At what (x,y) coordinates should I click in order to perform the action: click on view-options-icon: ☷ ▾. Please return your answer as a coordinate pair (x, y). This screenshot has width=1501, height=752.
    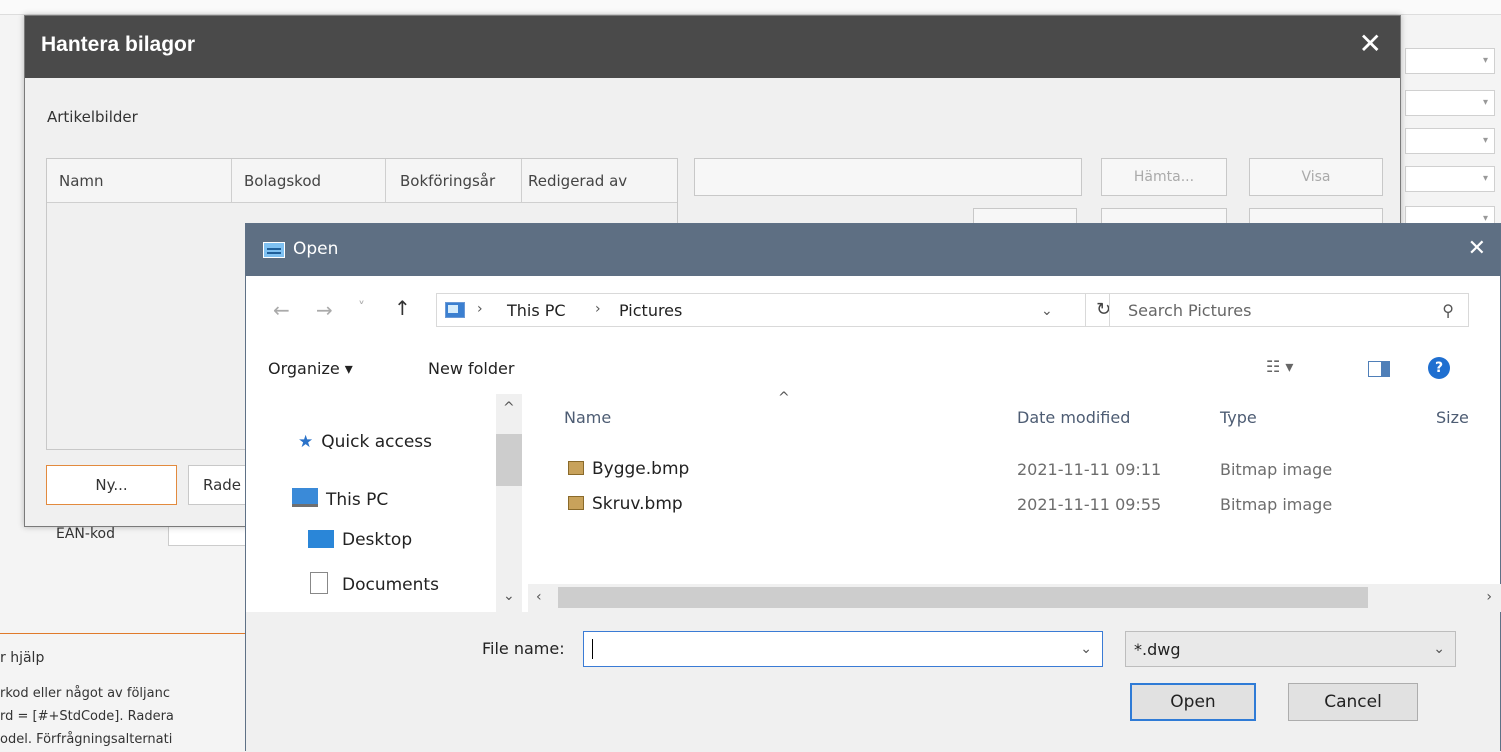
    Looking at the image, I should click on (1279, 366).